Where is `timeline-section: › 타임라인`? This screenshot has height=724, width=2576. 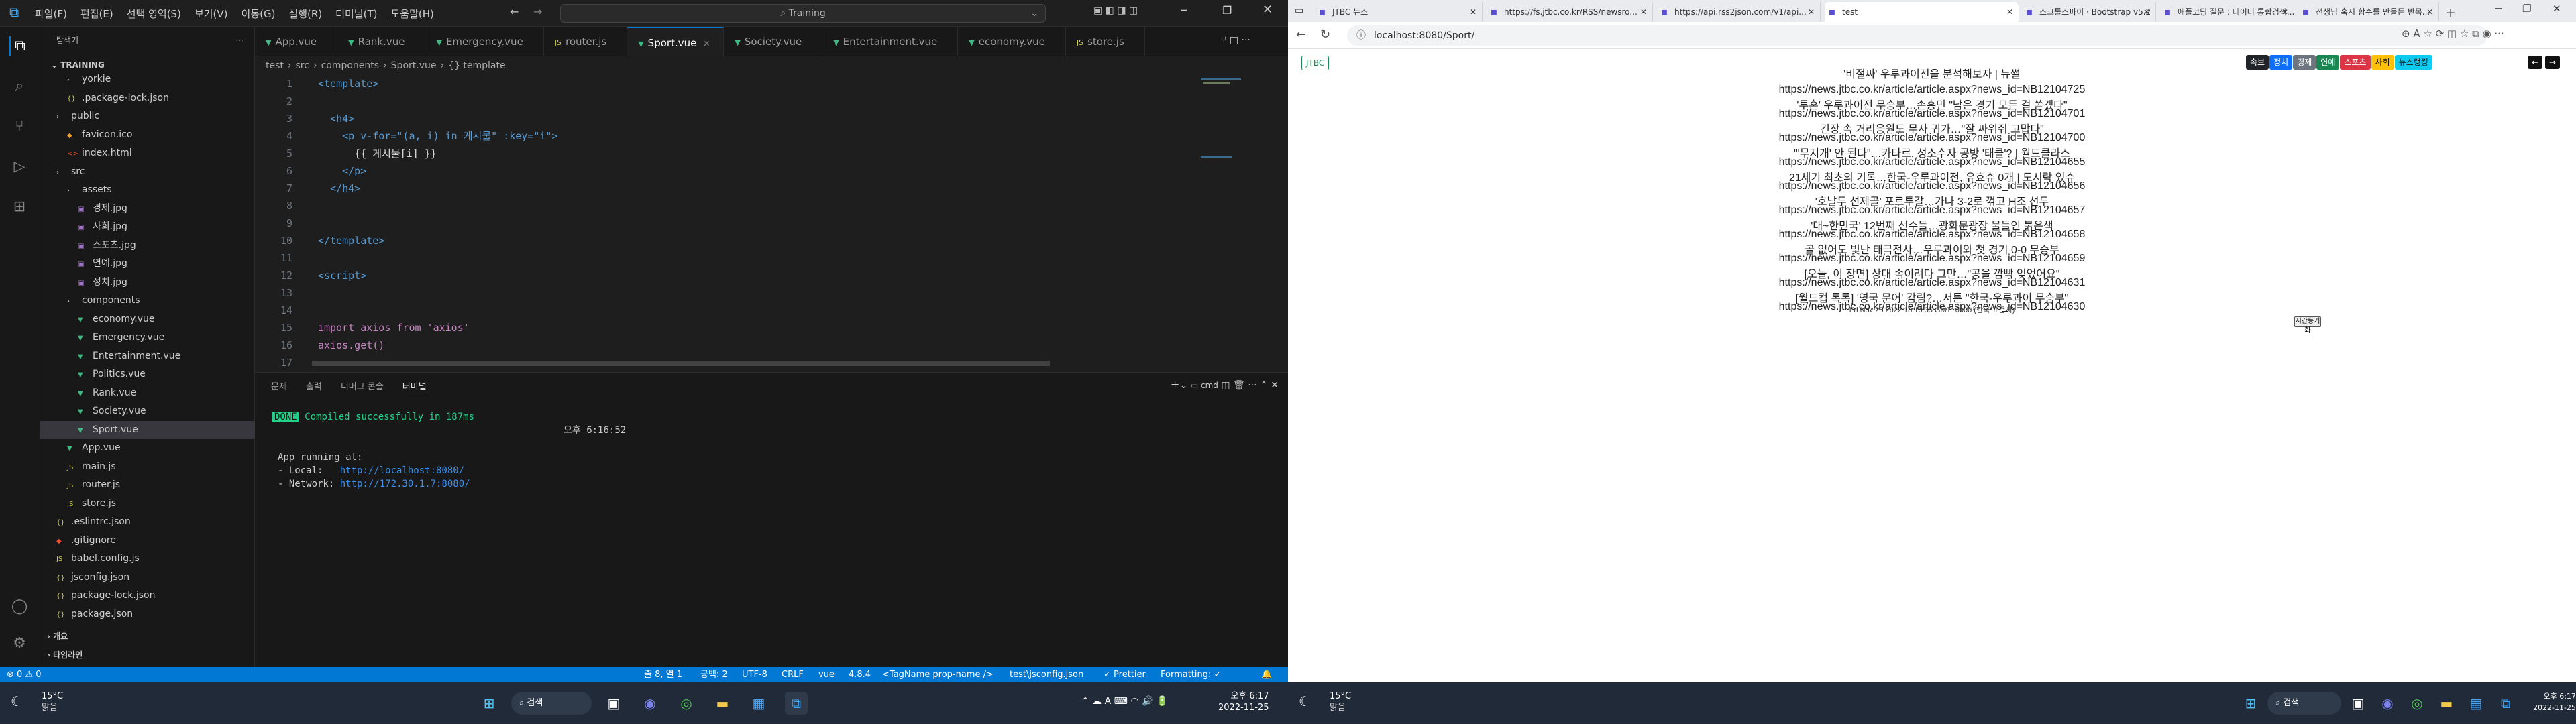
timeline-section: › 타임라인 is located at coordinates (65, 654).